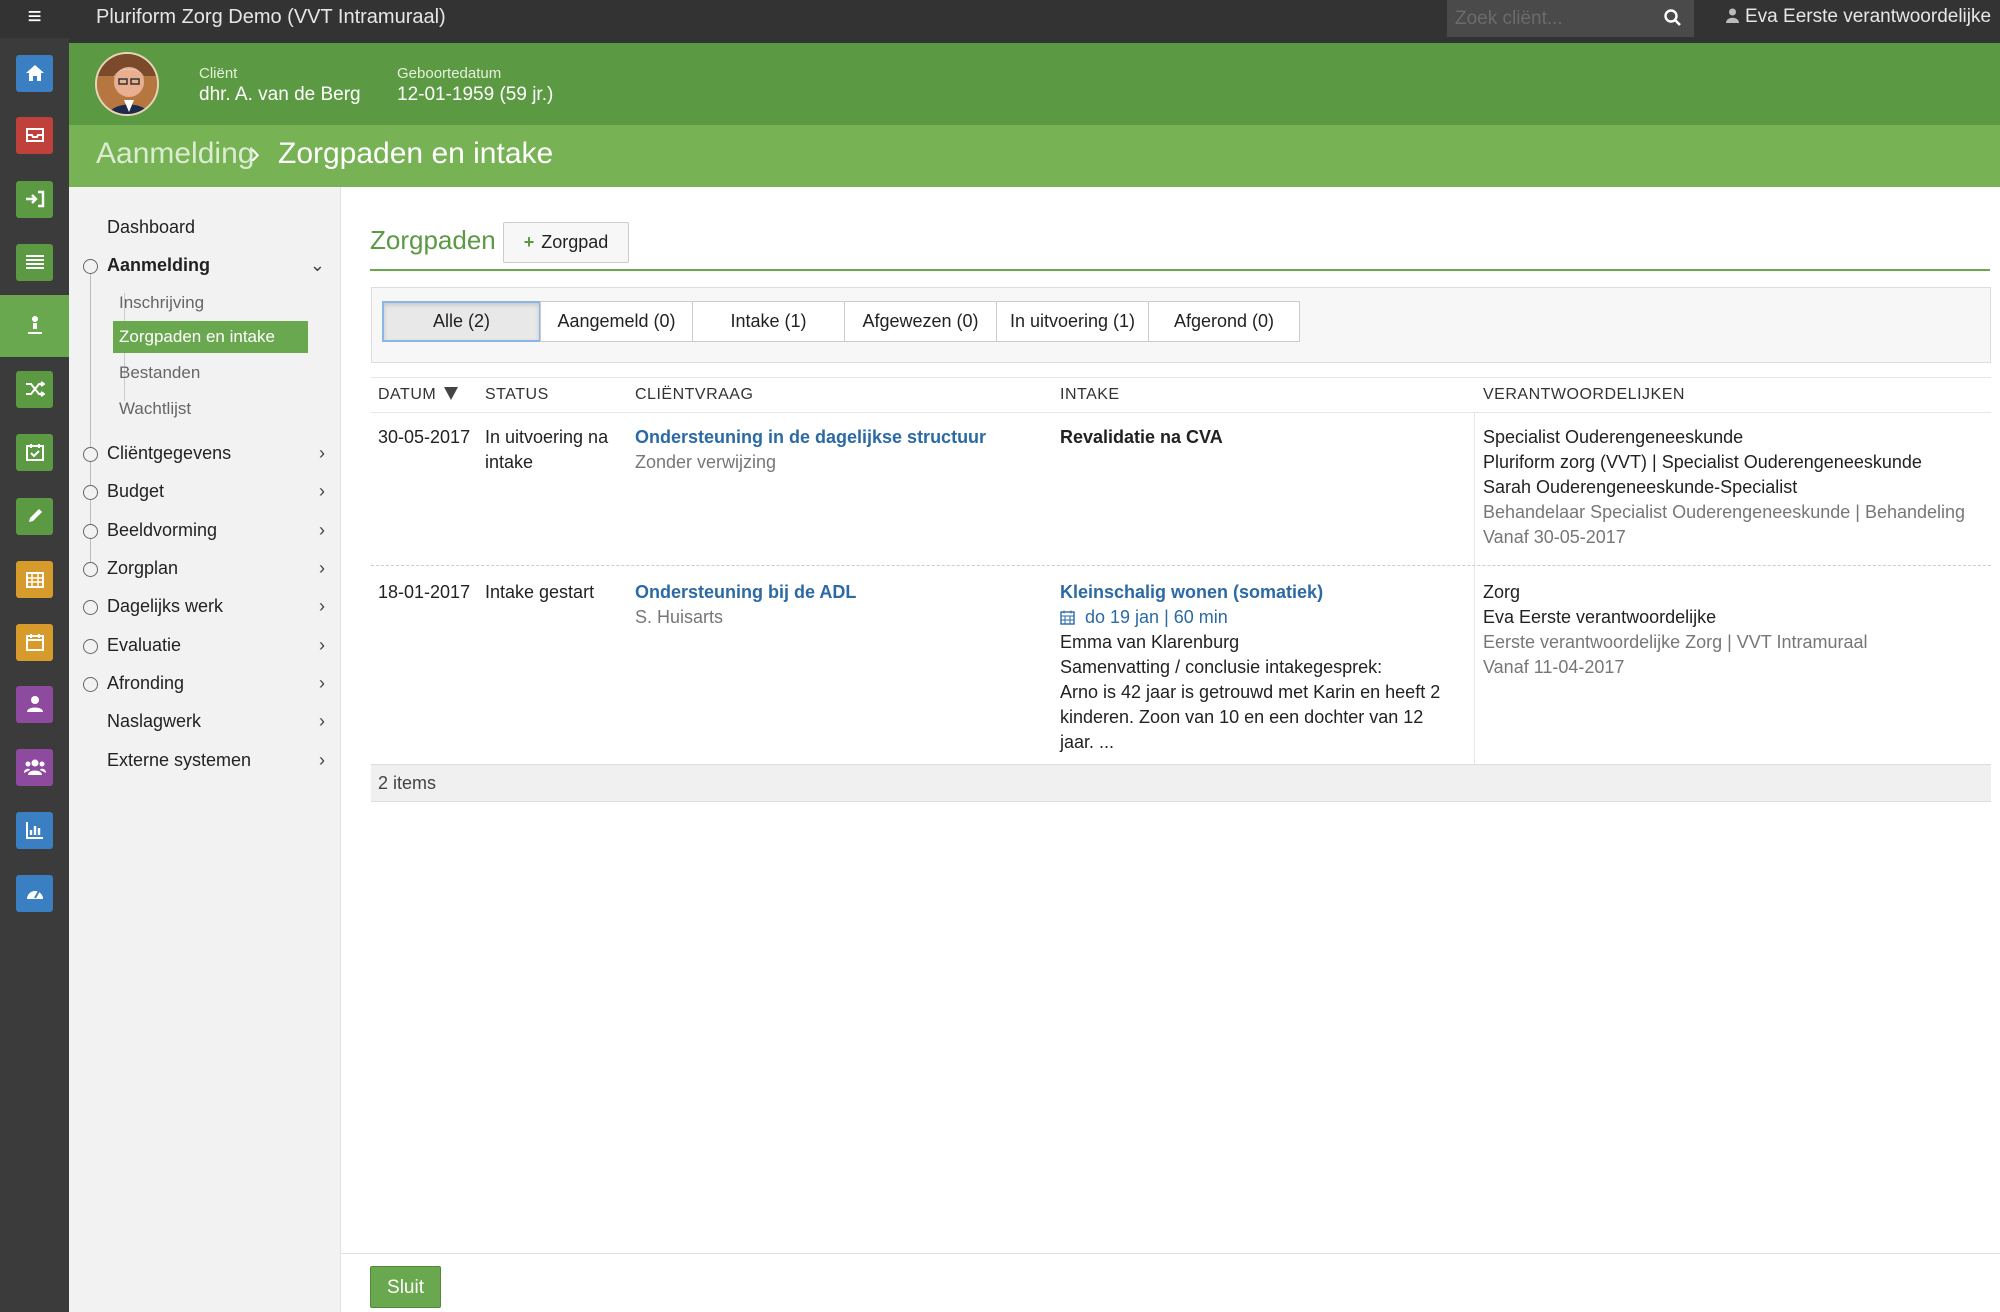  What do you see at coordinates (560, 450) in the screenshot?
I see `cell-status: In uitvoering na intake` at bounding box center [560, 450].